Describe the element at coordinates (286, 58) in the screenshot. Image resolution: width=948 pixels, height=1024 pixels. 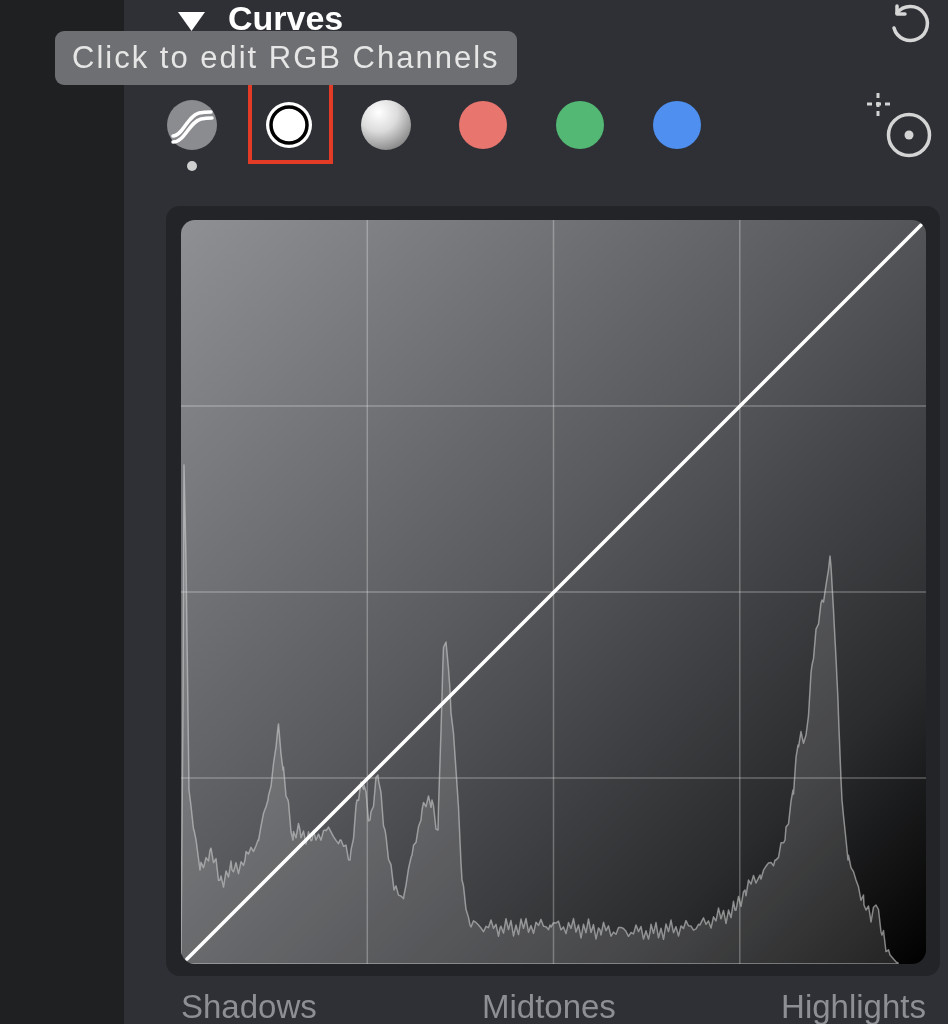
I see `tooltip: Click to edit RGB Channels` at that location.